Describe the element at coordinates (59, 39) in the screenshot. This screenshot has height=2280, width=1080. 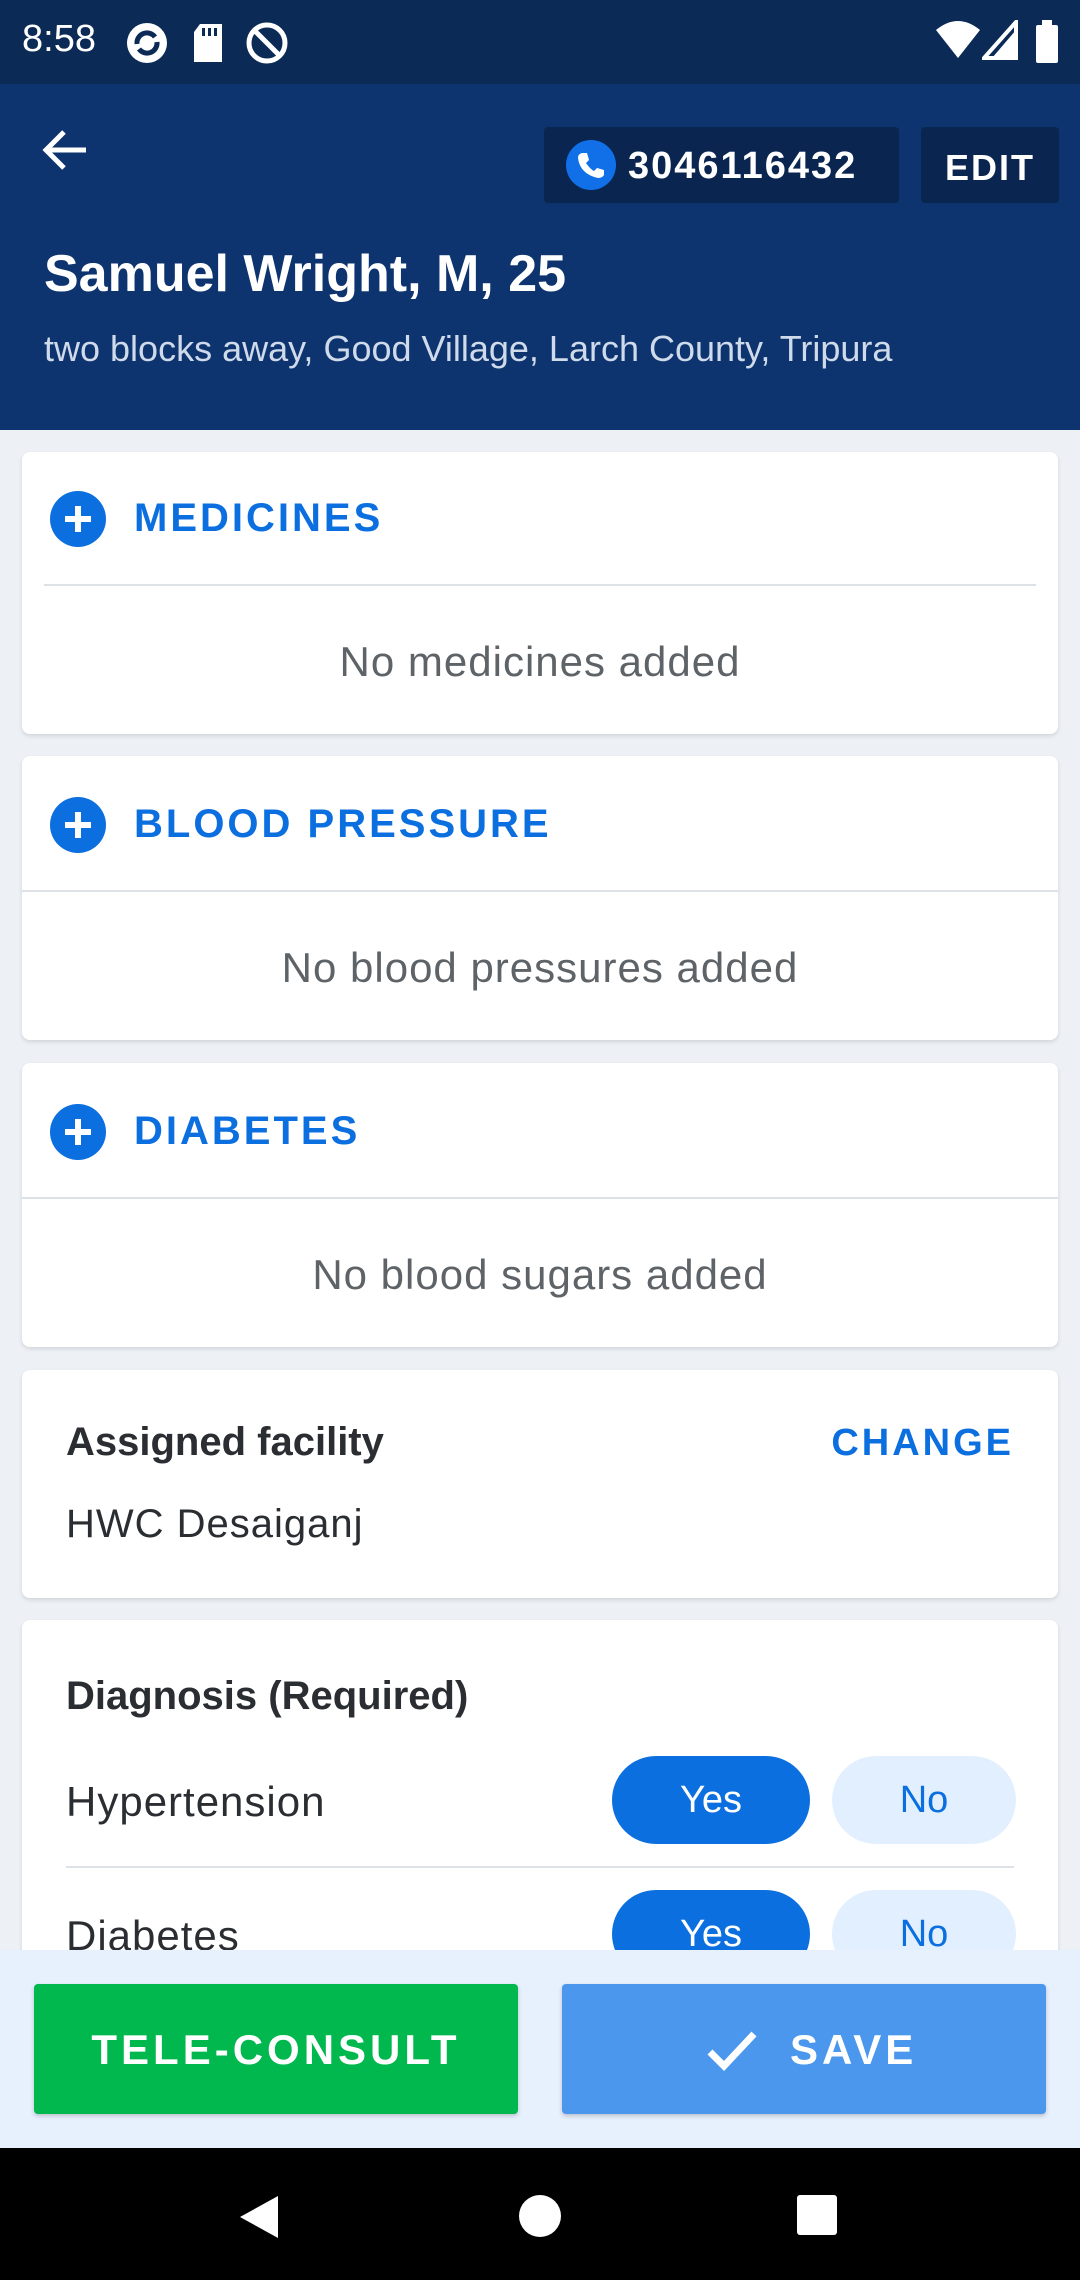
I see `status-time: 8:58` at that location.